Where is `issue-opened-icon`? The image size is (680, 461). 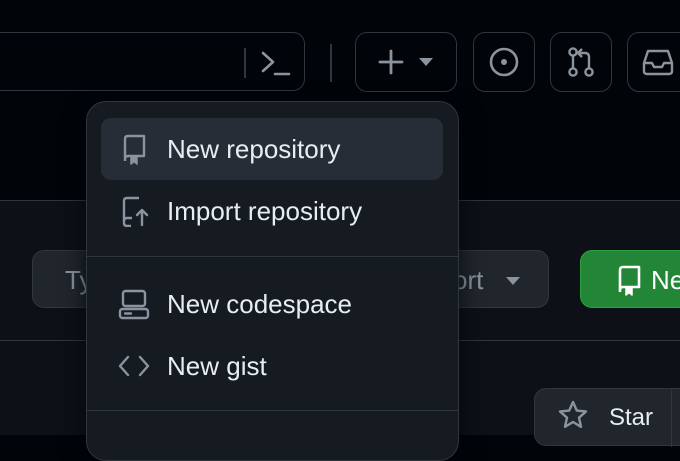
issue-opened-icon is located at coordinates (504, 62).